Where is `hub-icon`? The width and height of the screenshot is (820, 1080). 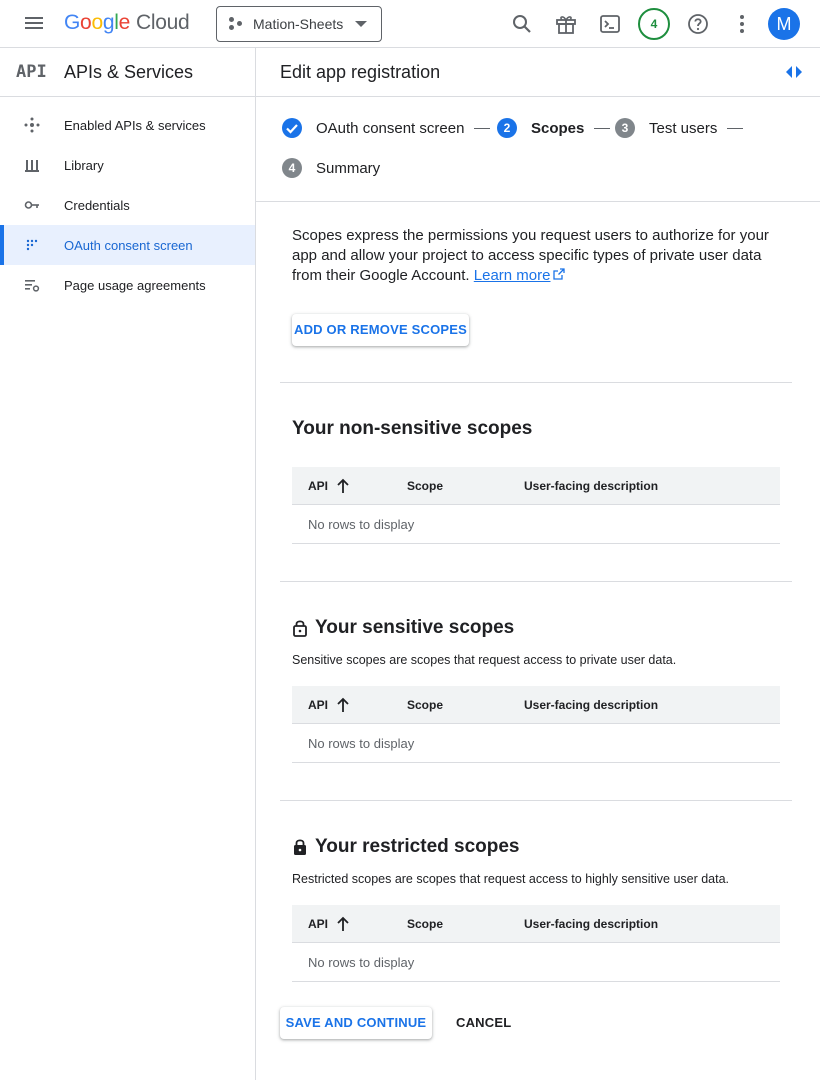 hub-icon is located at coordinates (32, 125).